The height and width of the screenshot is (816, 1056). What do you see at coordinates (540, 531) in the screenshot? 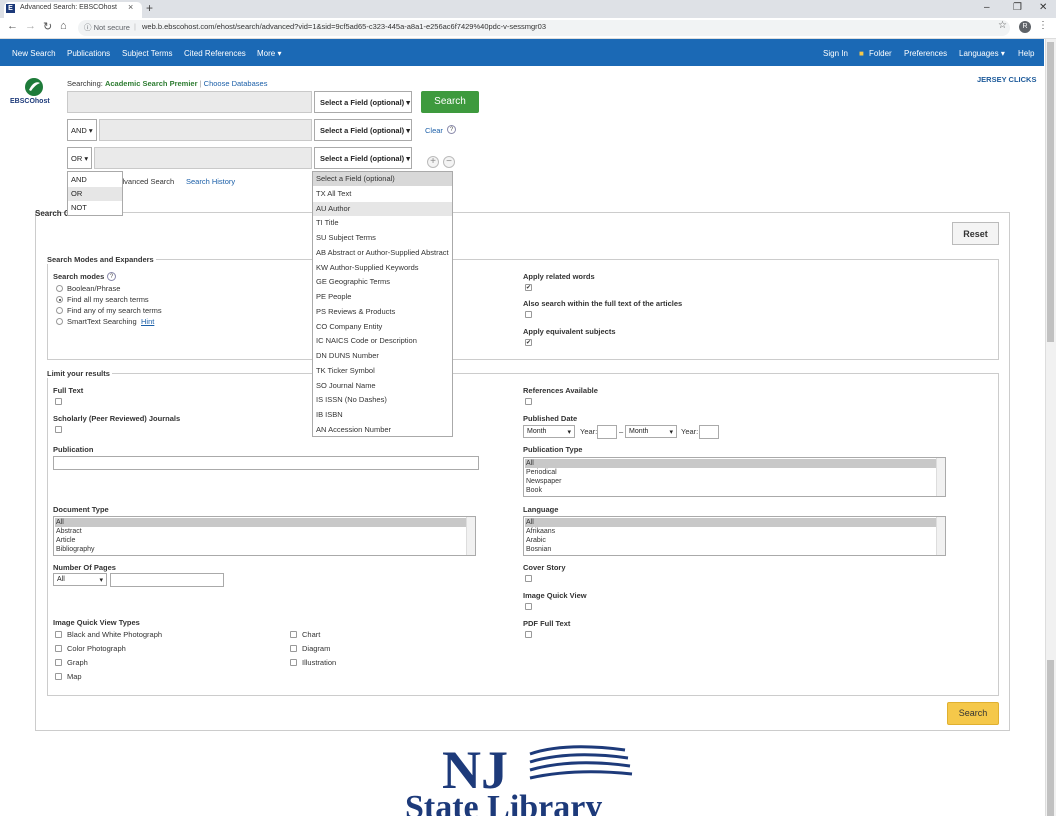
I see `list-item: Afrikaans` at bounding box center [540, 531].